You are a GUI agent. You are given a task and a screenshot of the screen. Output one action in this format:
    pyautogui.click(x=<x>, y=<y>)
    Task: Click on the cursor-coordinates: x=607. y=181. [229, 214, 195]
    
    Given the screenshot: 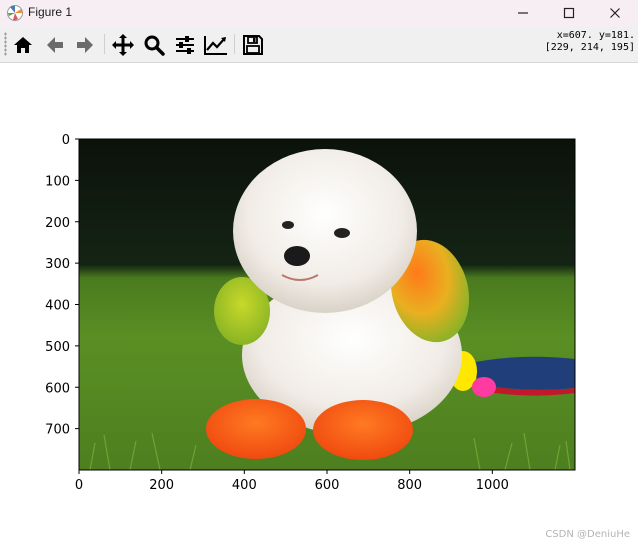 What is the action you would take?
    pyautogui.click(x=590, y=42)
    